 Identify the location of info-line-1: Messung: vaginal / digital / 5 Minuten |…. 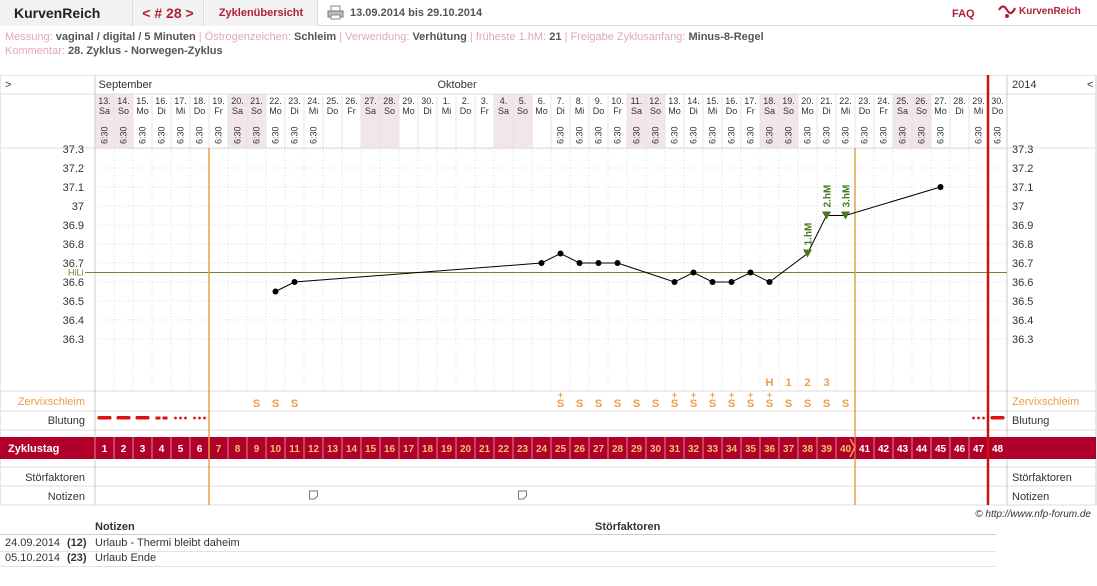
(550, 37).